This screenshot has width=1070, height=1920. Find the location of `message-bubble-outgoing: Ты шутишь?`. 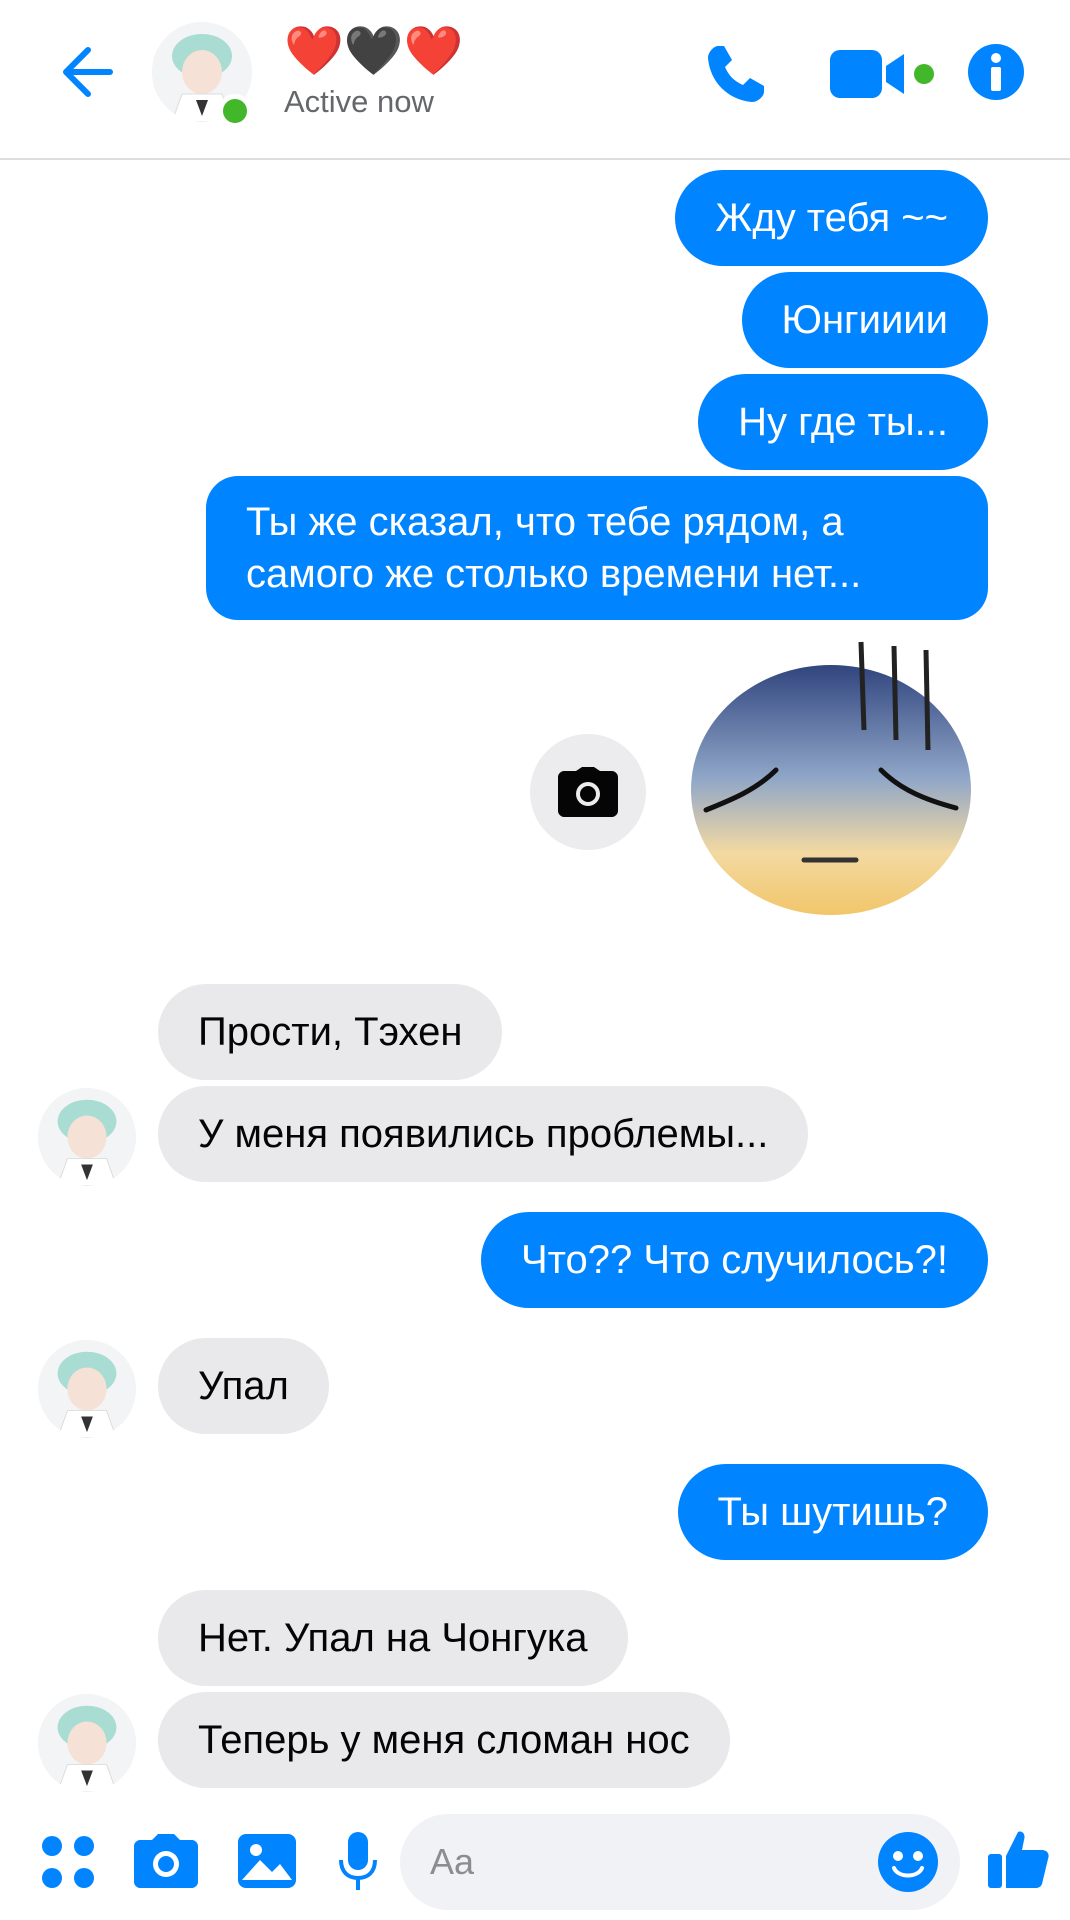

message-bubble-outgoing: Ты шутишь? is located at coordinates (832, 1512).